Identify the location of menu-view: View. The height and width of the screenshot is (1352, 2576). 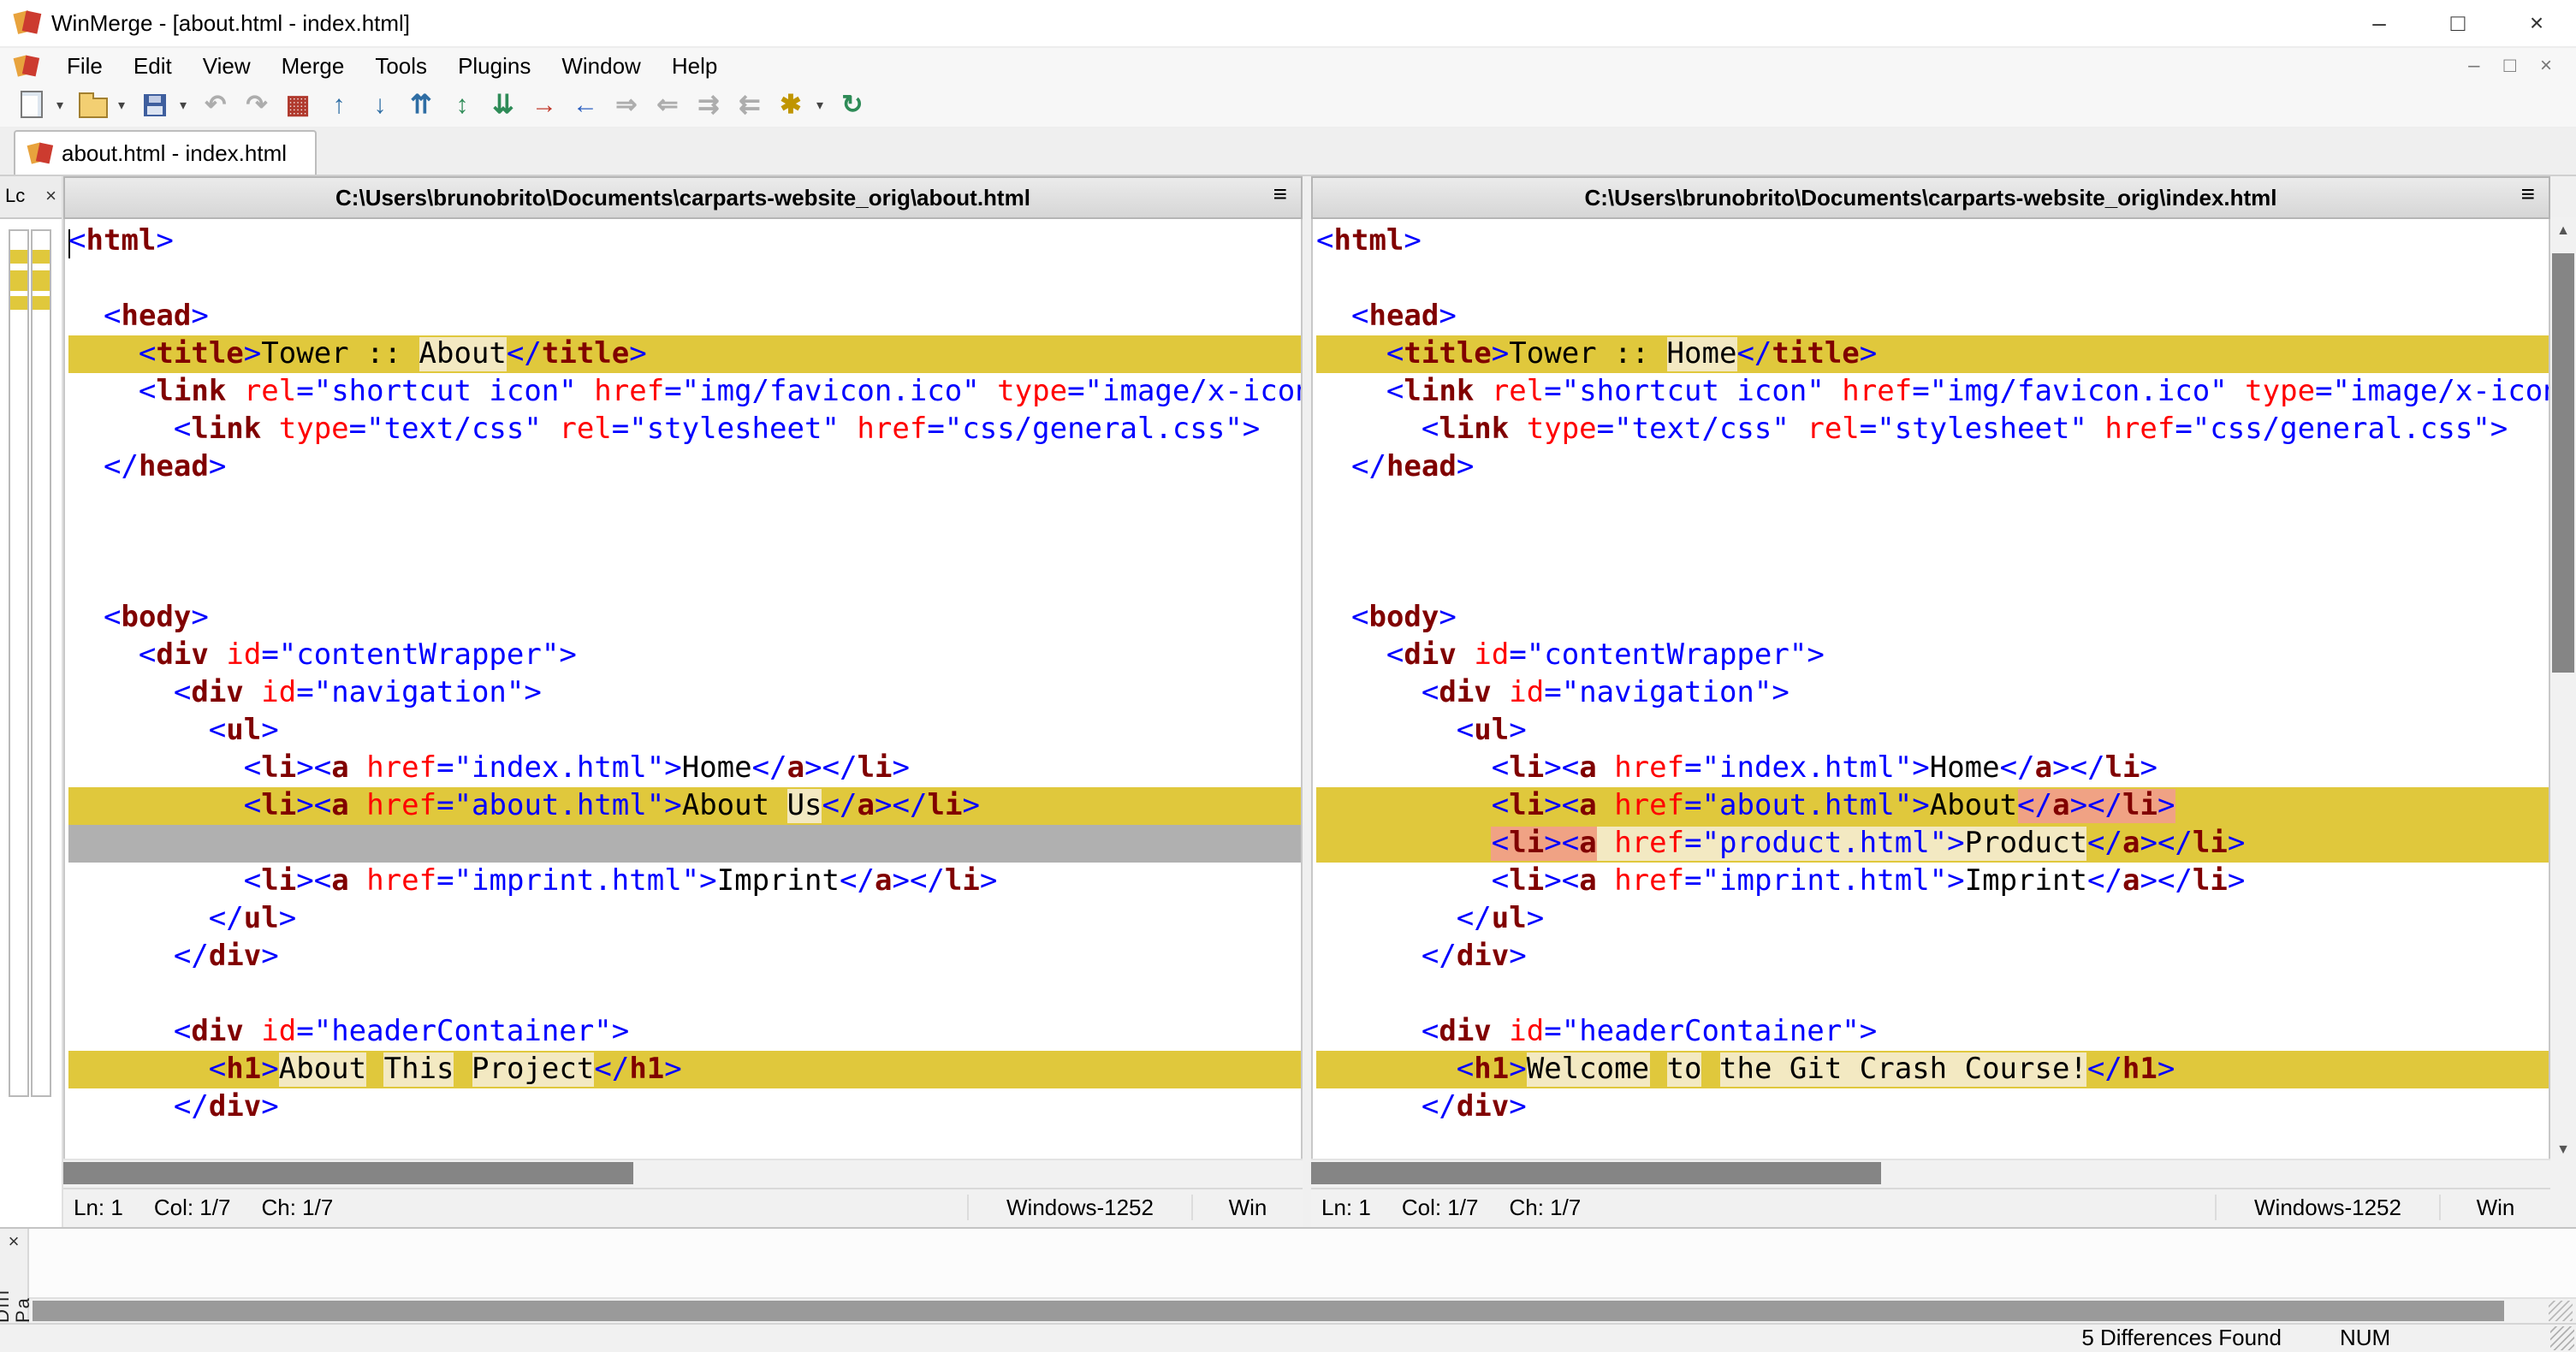
(226, 66).